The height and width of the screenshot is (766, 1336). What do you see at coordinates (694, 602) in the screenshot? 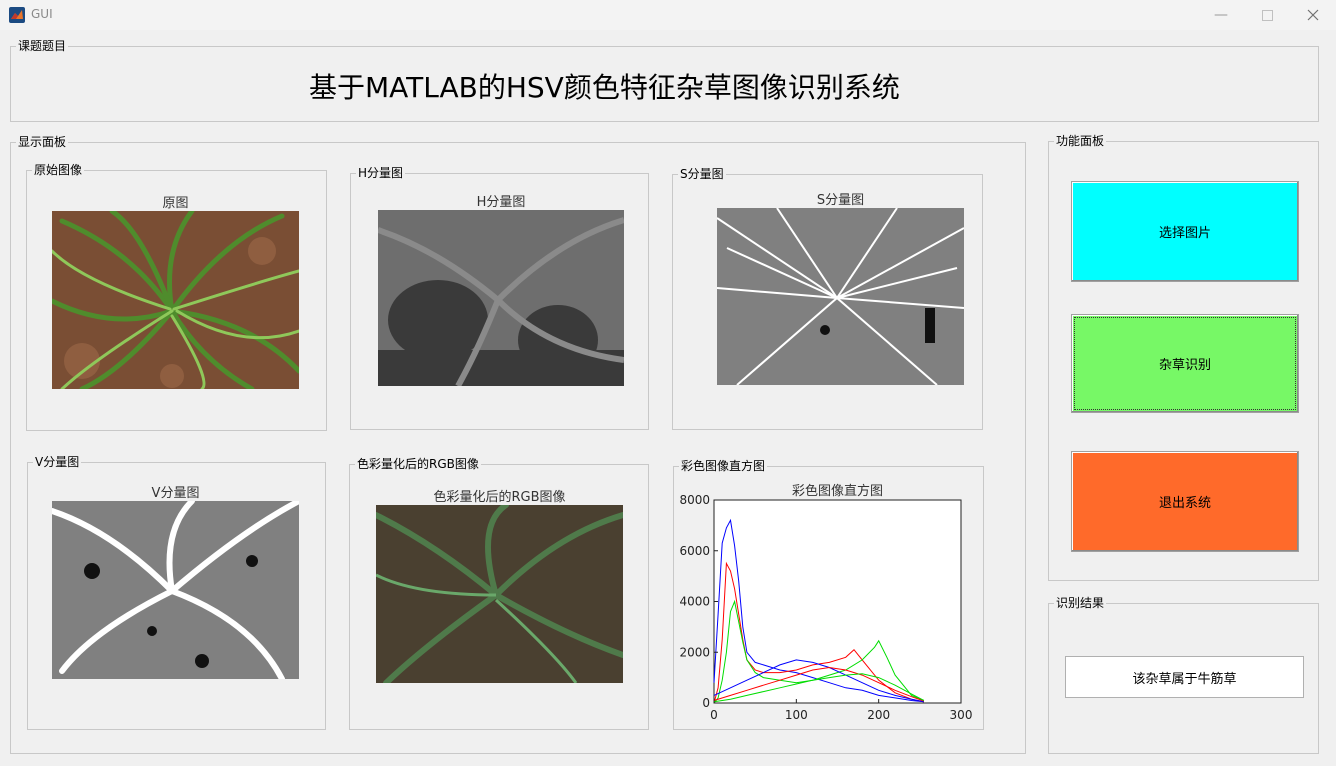
I see `y-tick-label-2: 4000` at bounding box center [694, 602].